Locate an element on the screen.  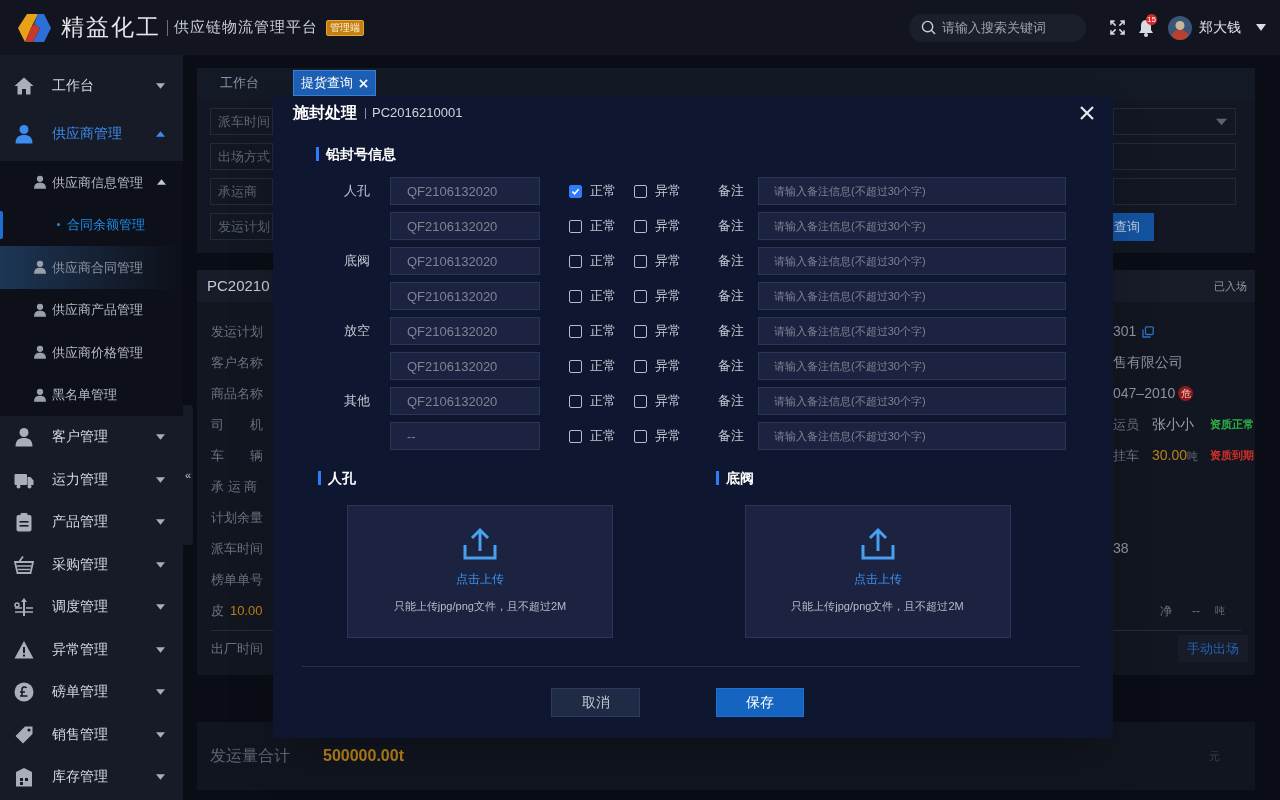
close-icon is located at coordinates (1087, 113).